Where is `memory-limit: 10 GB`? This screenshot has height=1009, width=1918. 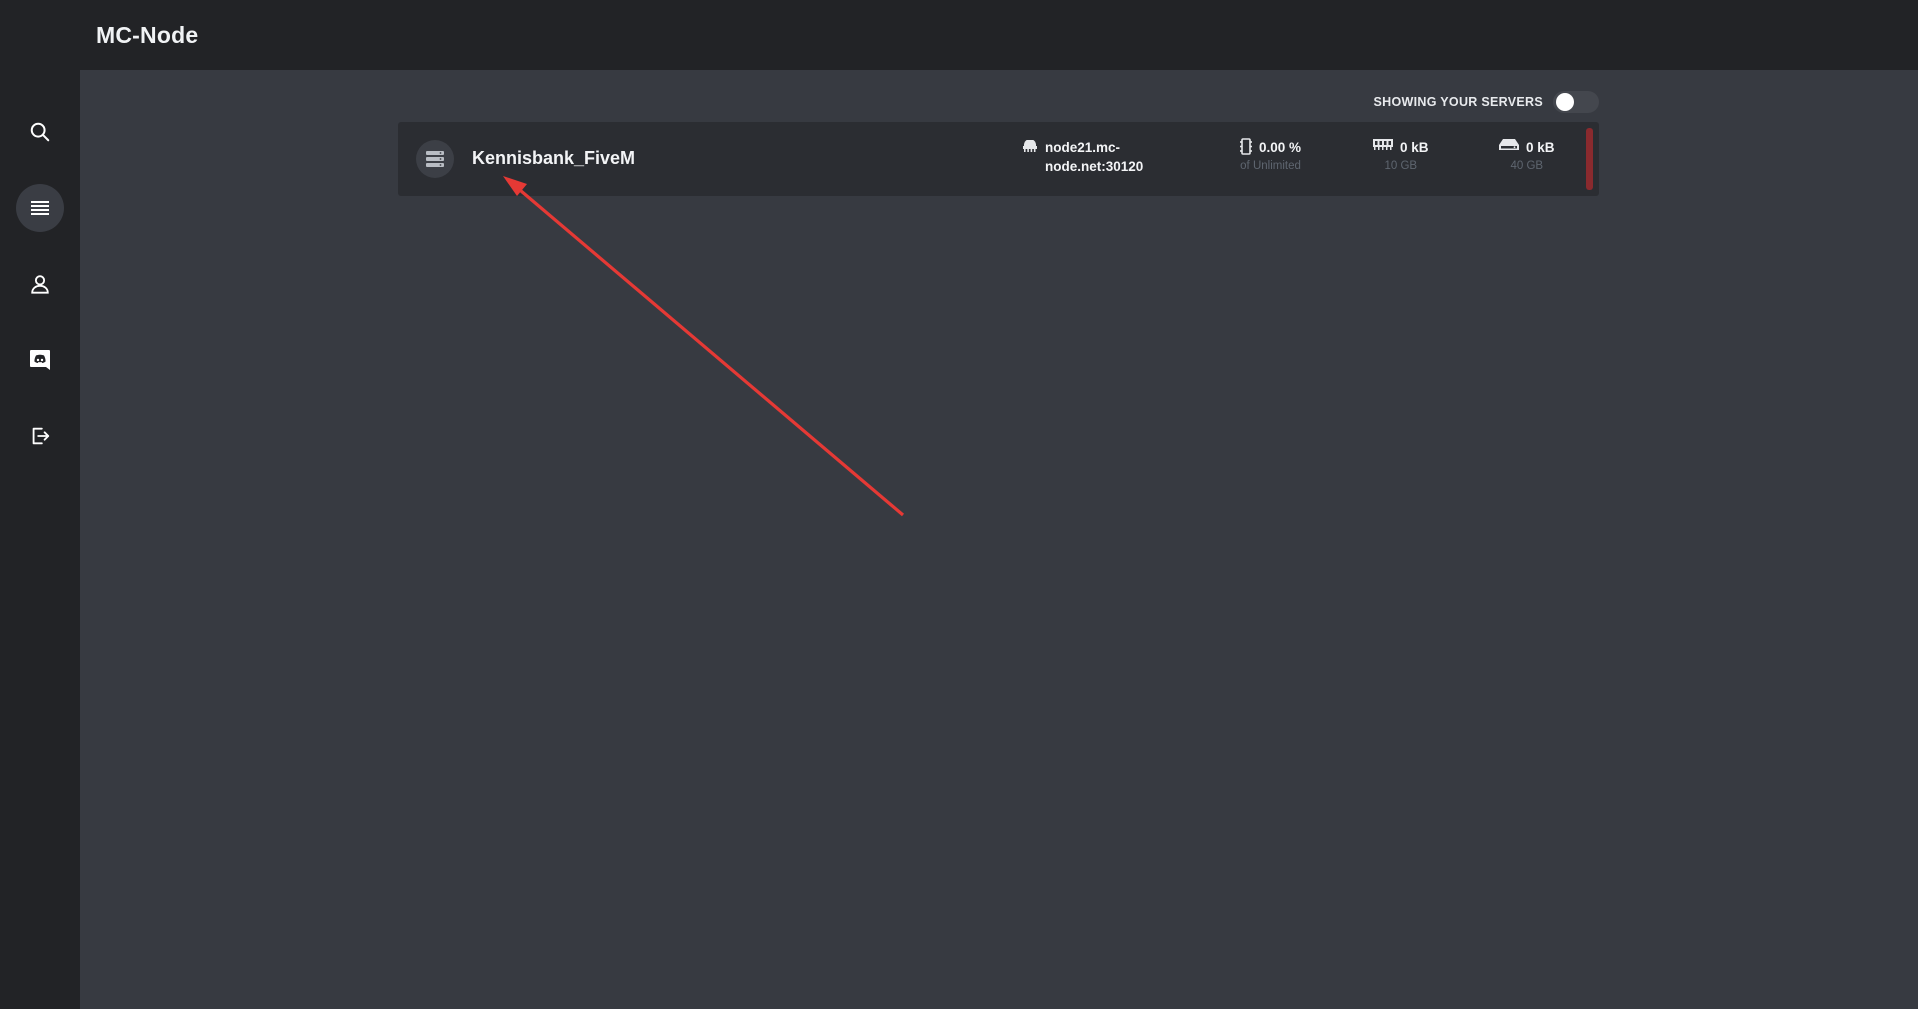 memory-limit: 10 GB is located at coordinates (1401, 166).